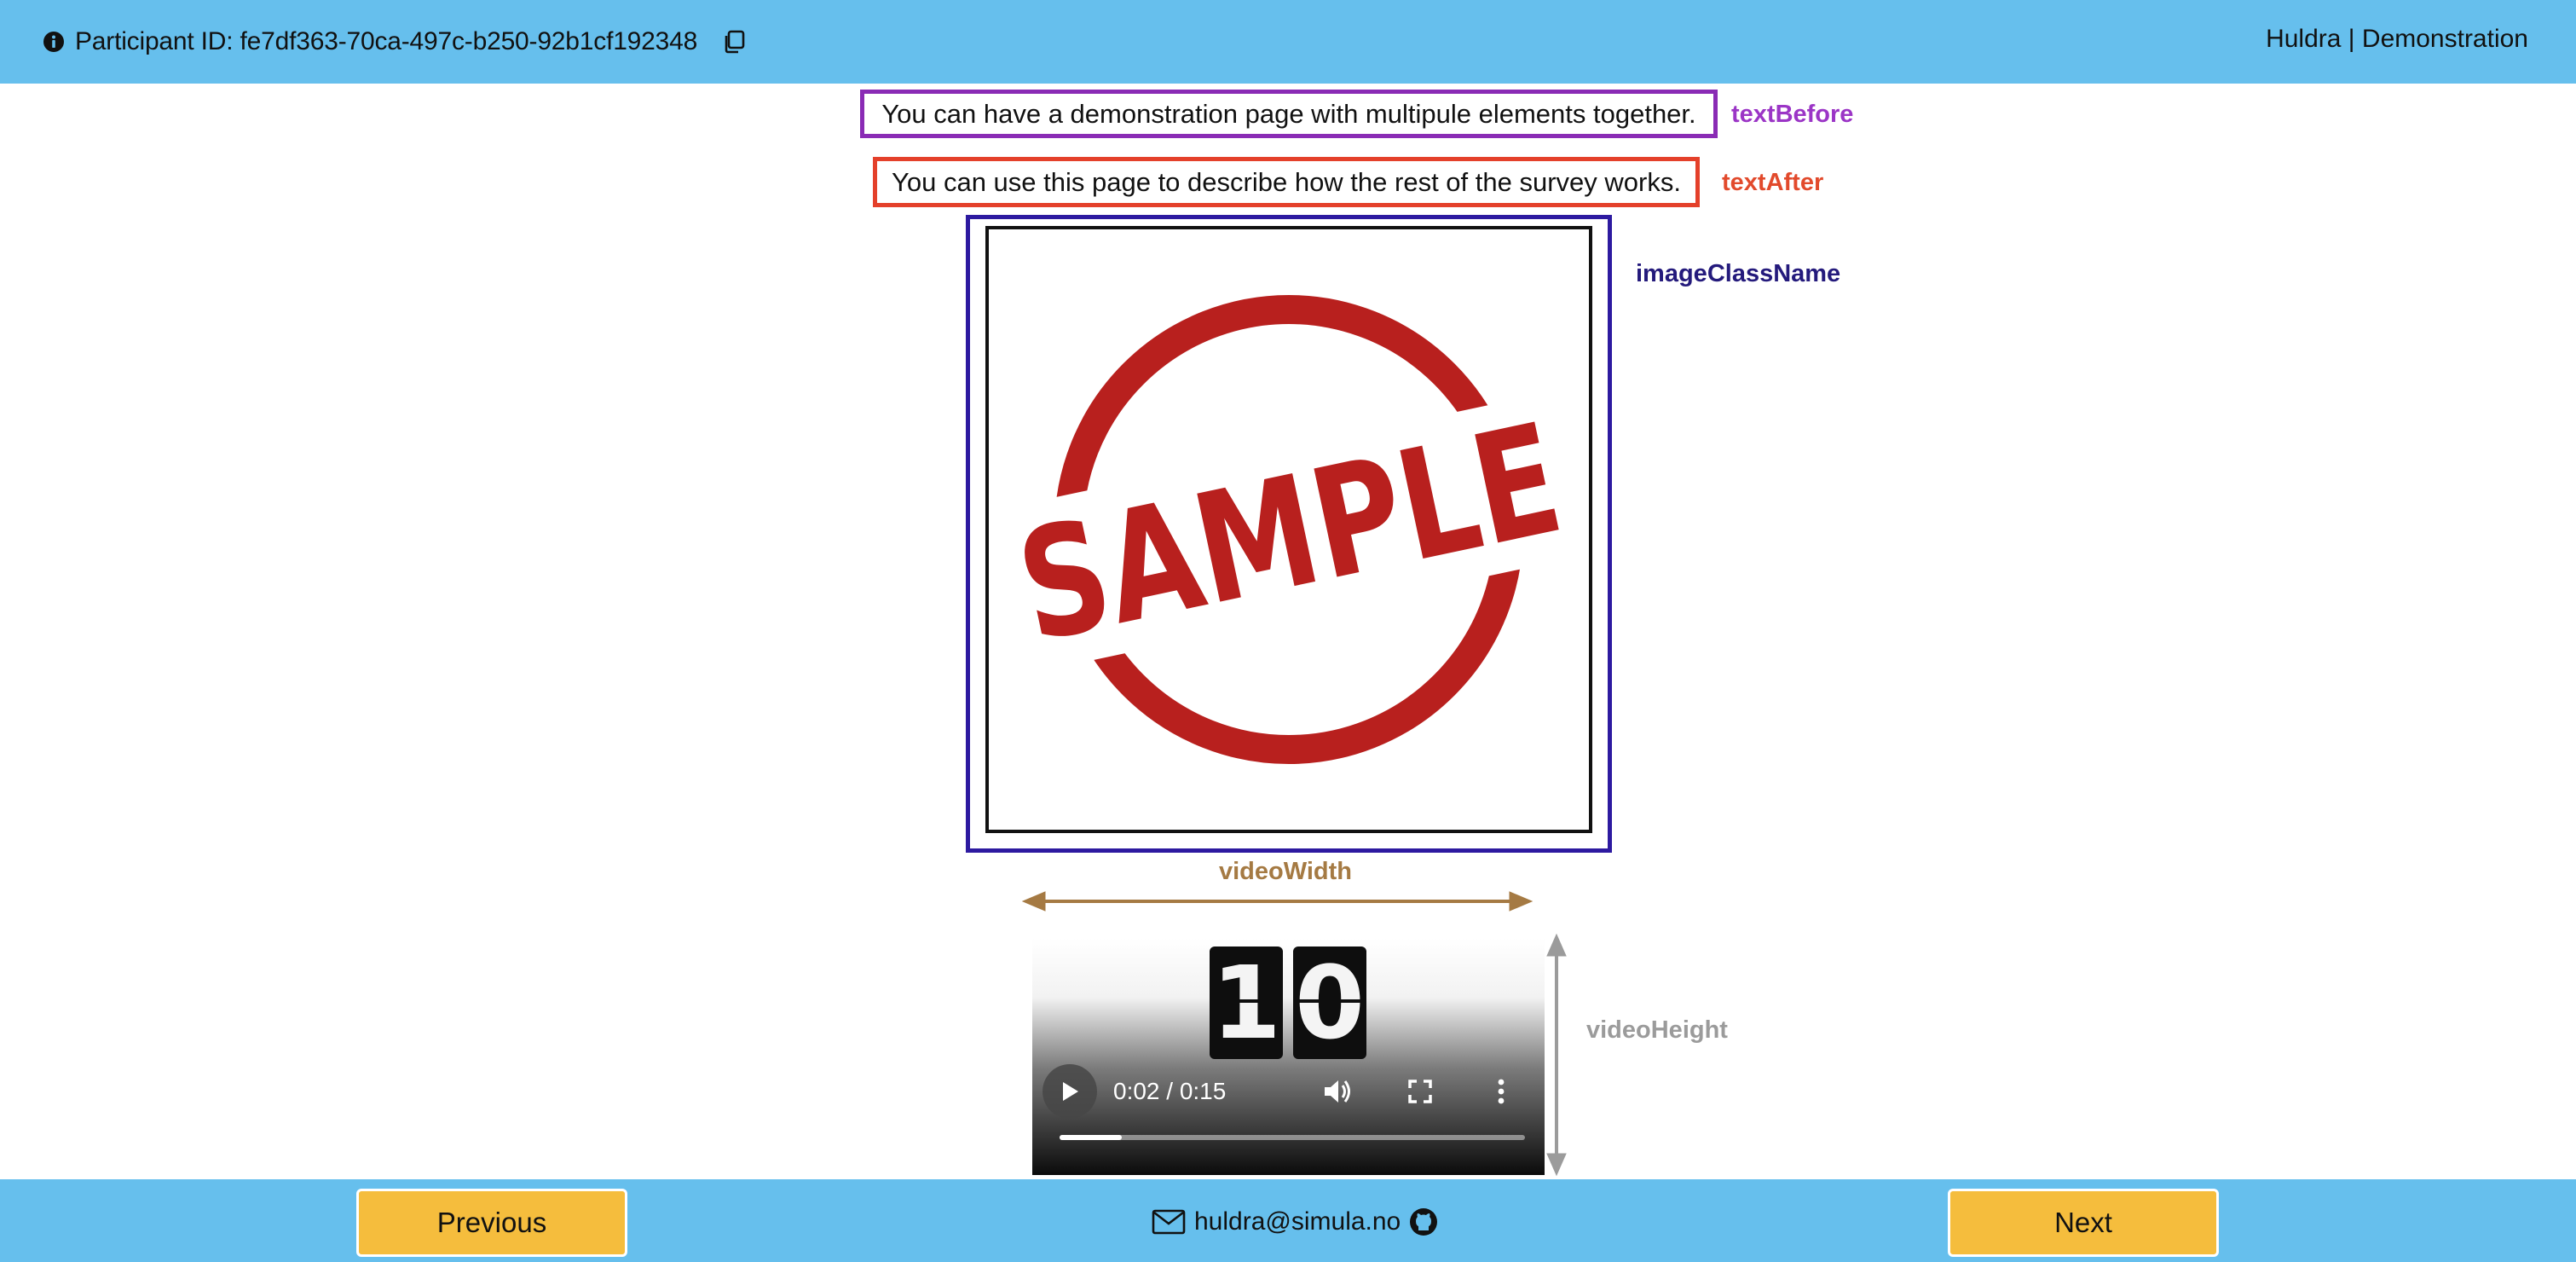 The height and width of the screenshot is (1262, 2576). I want to click on more-options-button, so click(1501, 1091).